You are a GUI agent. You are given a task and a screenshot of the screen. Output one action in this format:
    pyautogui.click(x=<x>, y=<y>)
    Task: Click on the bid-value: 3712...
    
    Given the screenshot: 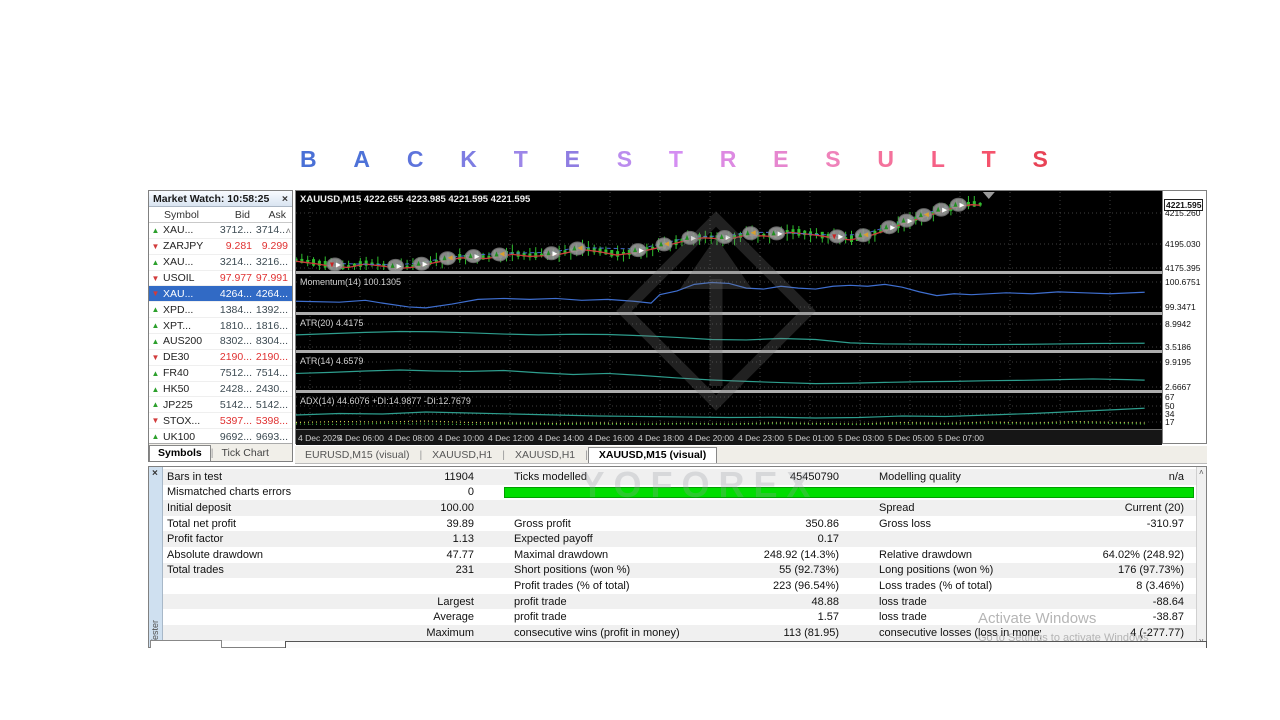 What is the action you would take?
    pyautogui.click(x=235, y=230)
    